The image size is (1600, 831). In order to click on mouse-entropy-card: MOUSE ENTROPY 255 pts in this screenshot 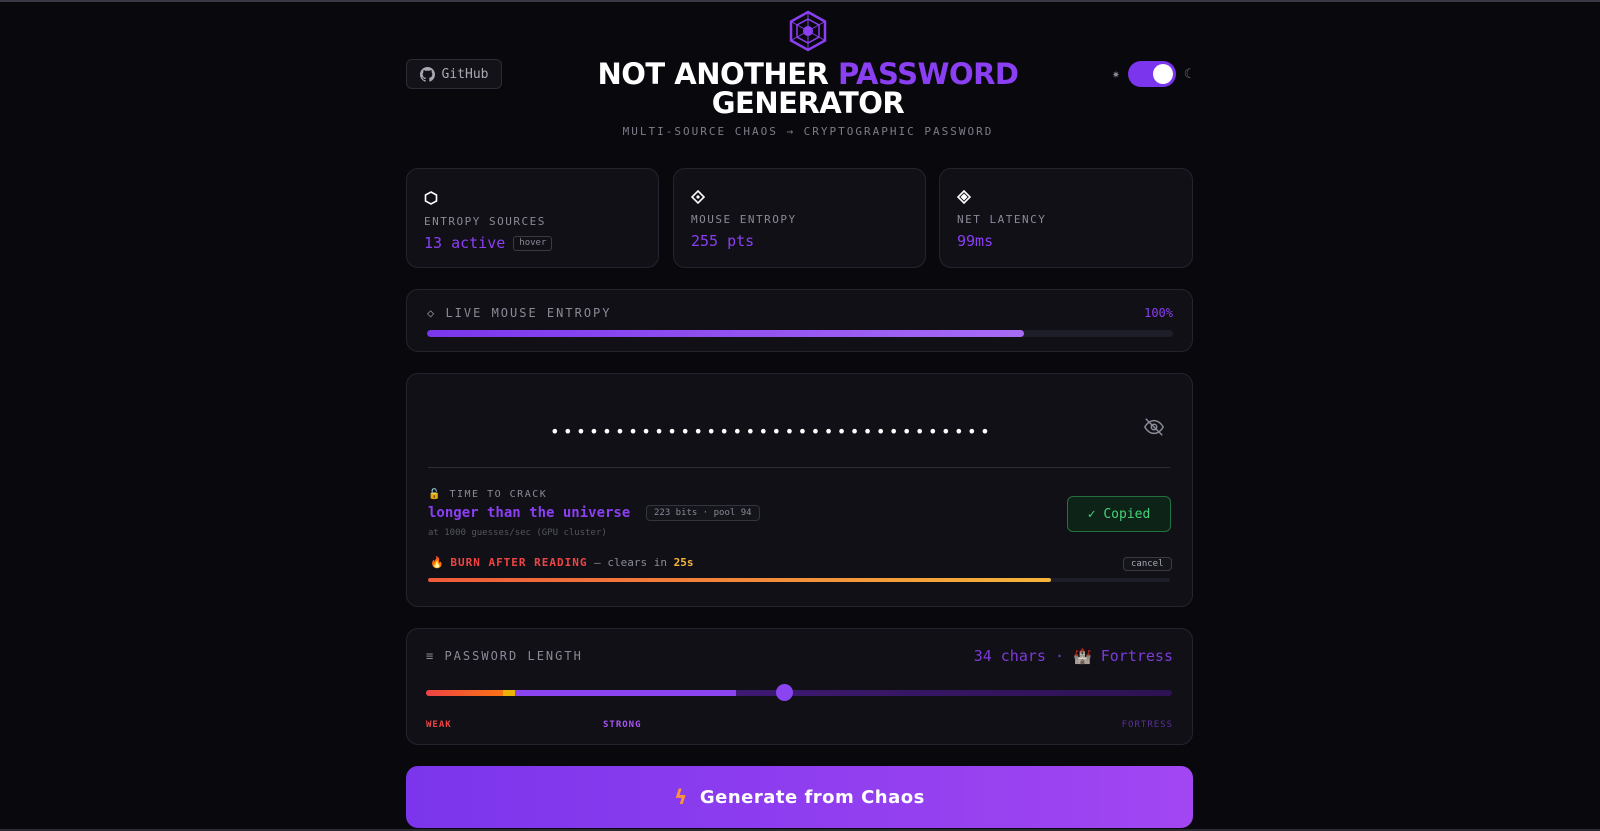, I will do `click(799, 218)`.